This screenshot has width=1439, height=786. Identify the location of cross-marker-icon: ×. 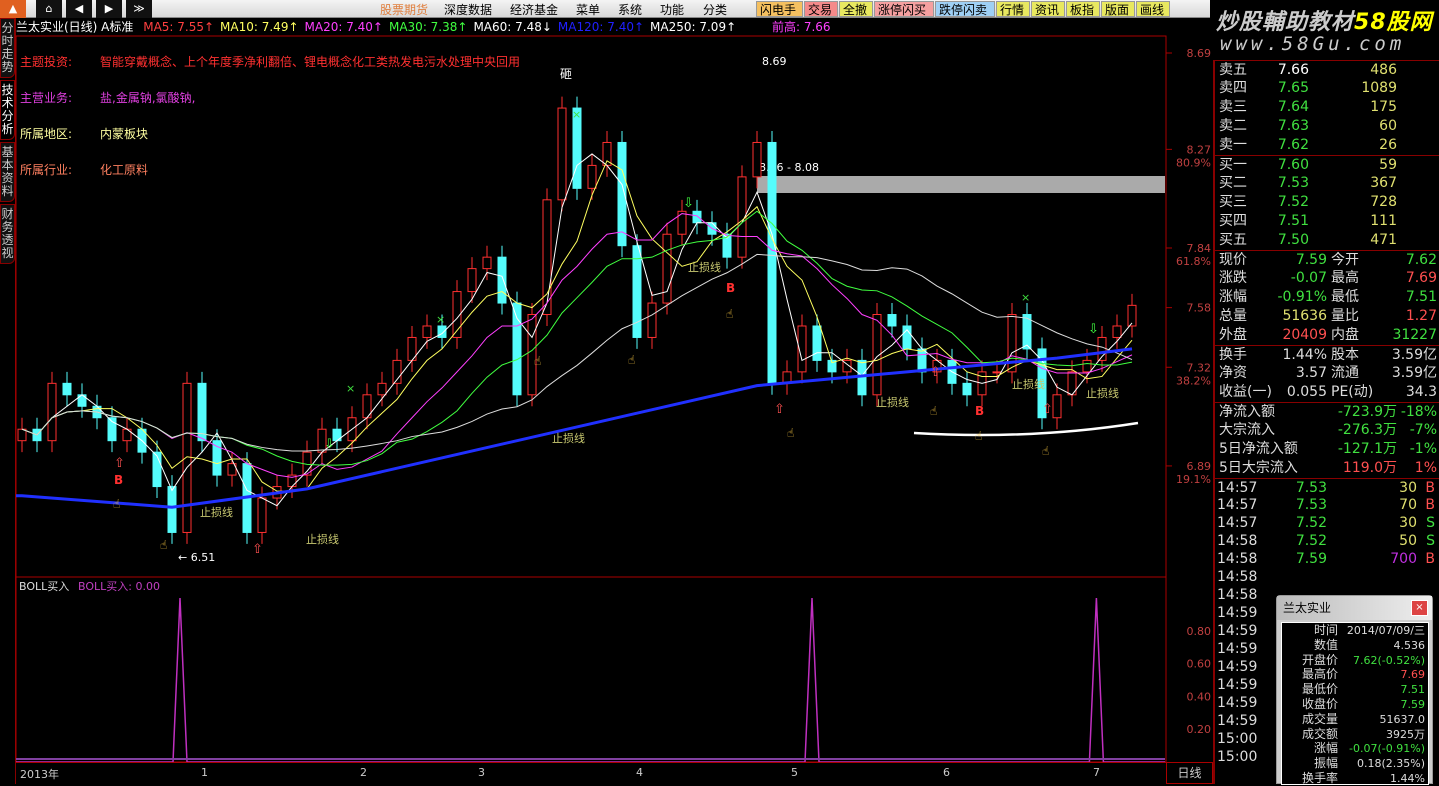
(1025, 297).